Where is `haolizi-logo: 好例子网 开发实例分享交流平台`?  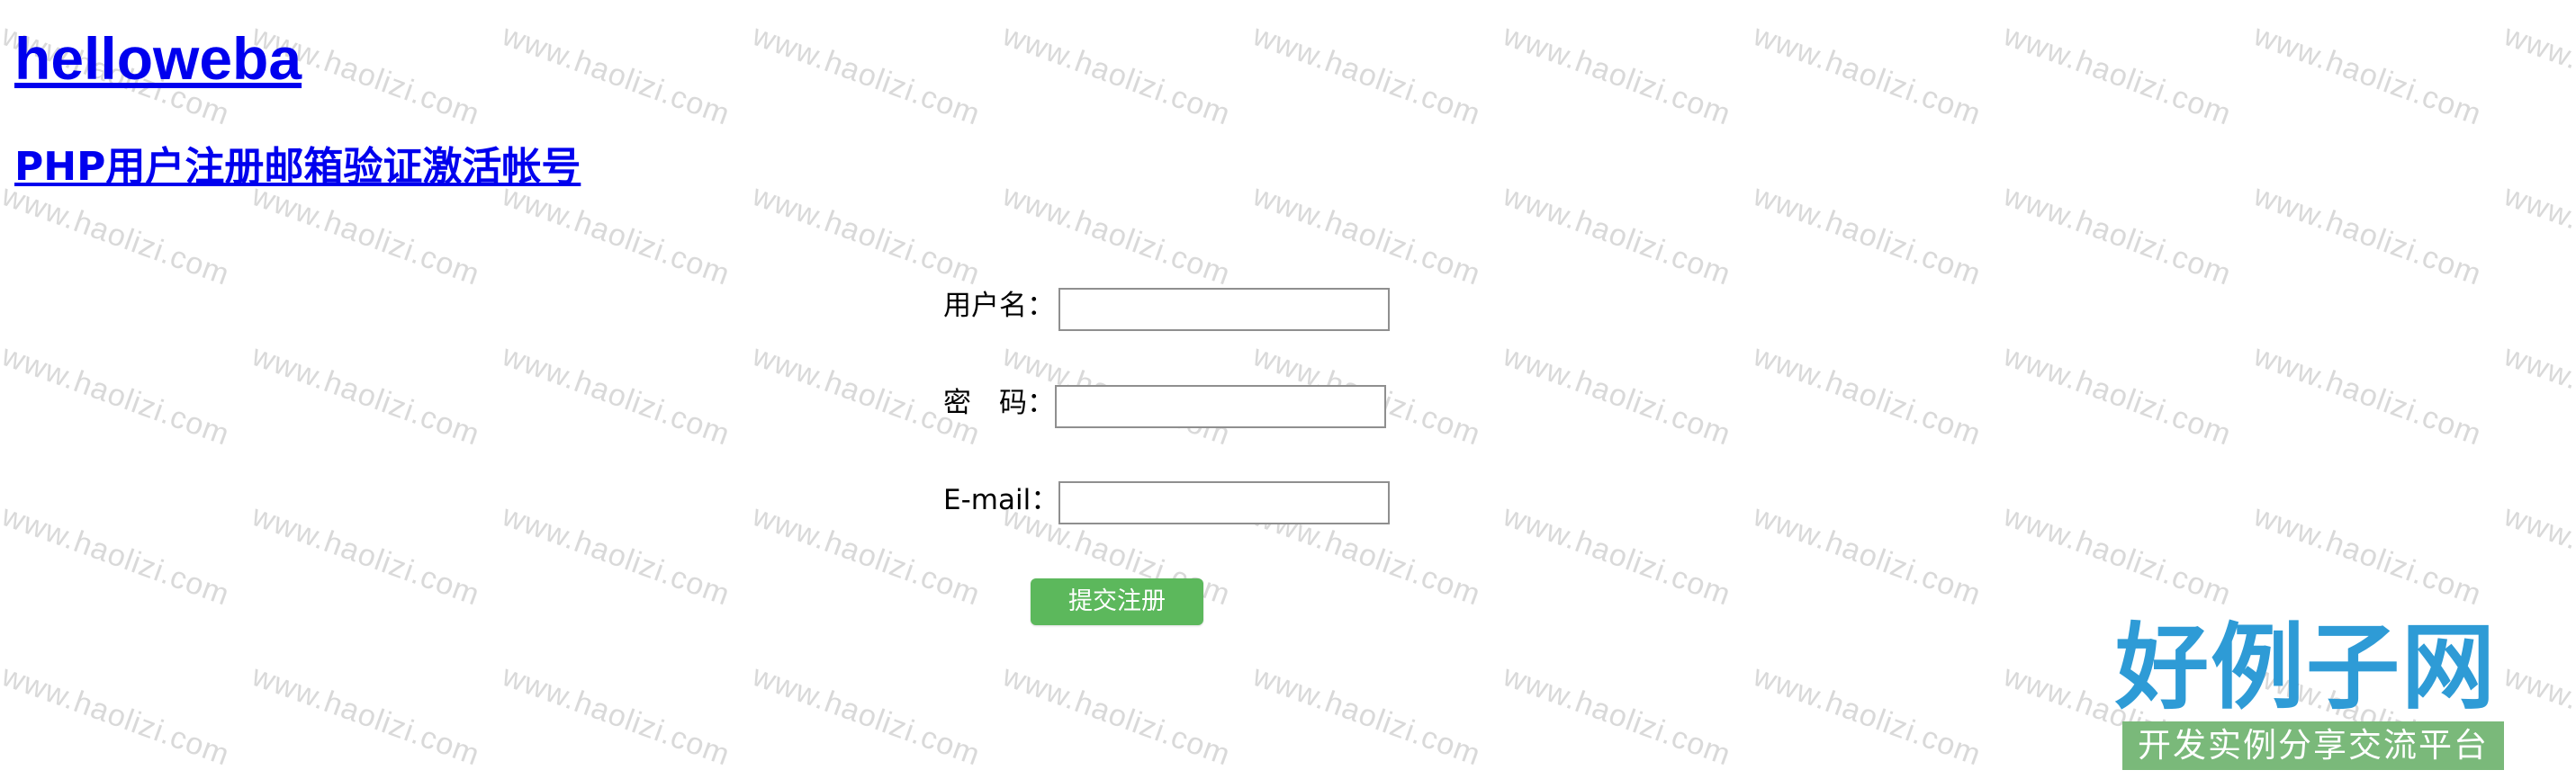 haolizi-logo: 好例子网 开发实例分享交流平台 is located at coordinates (2313, 695).